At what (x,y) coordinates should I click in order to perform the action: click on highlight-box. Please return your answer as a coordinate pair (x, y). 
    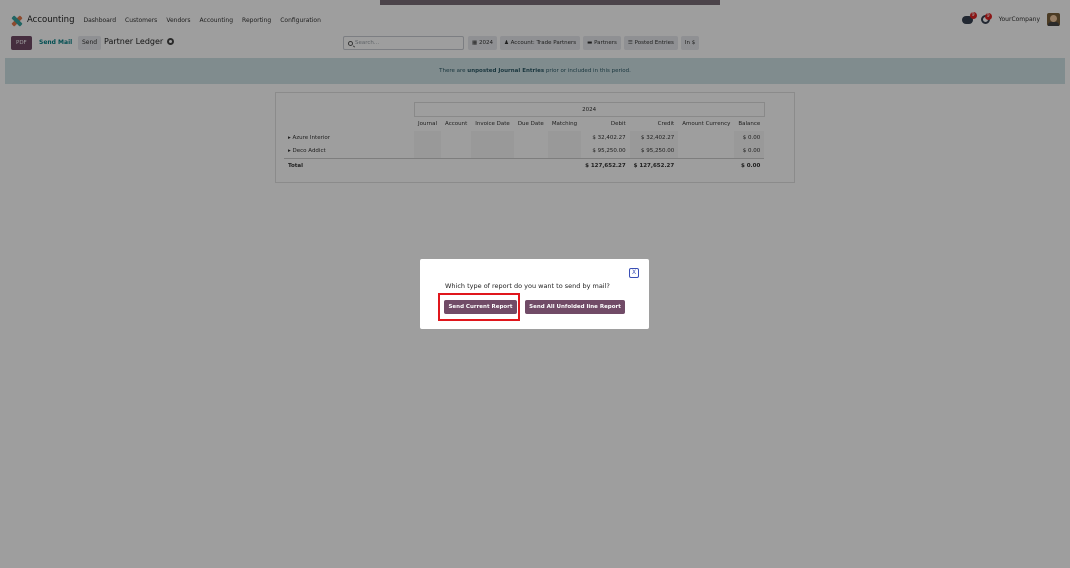
    Looking at the image, I should click on (479, 307).